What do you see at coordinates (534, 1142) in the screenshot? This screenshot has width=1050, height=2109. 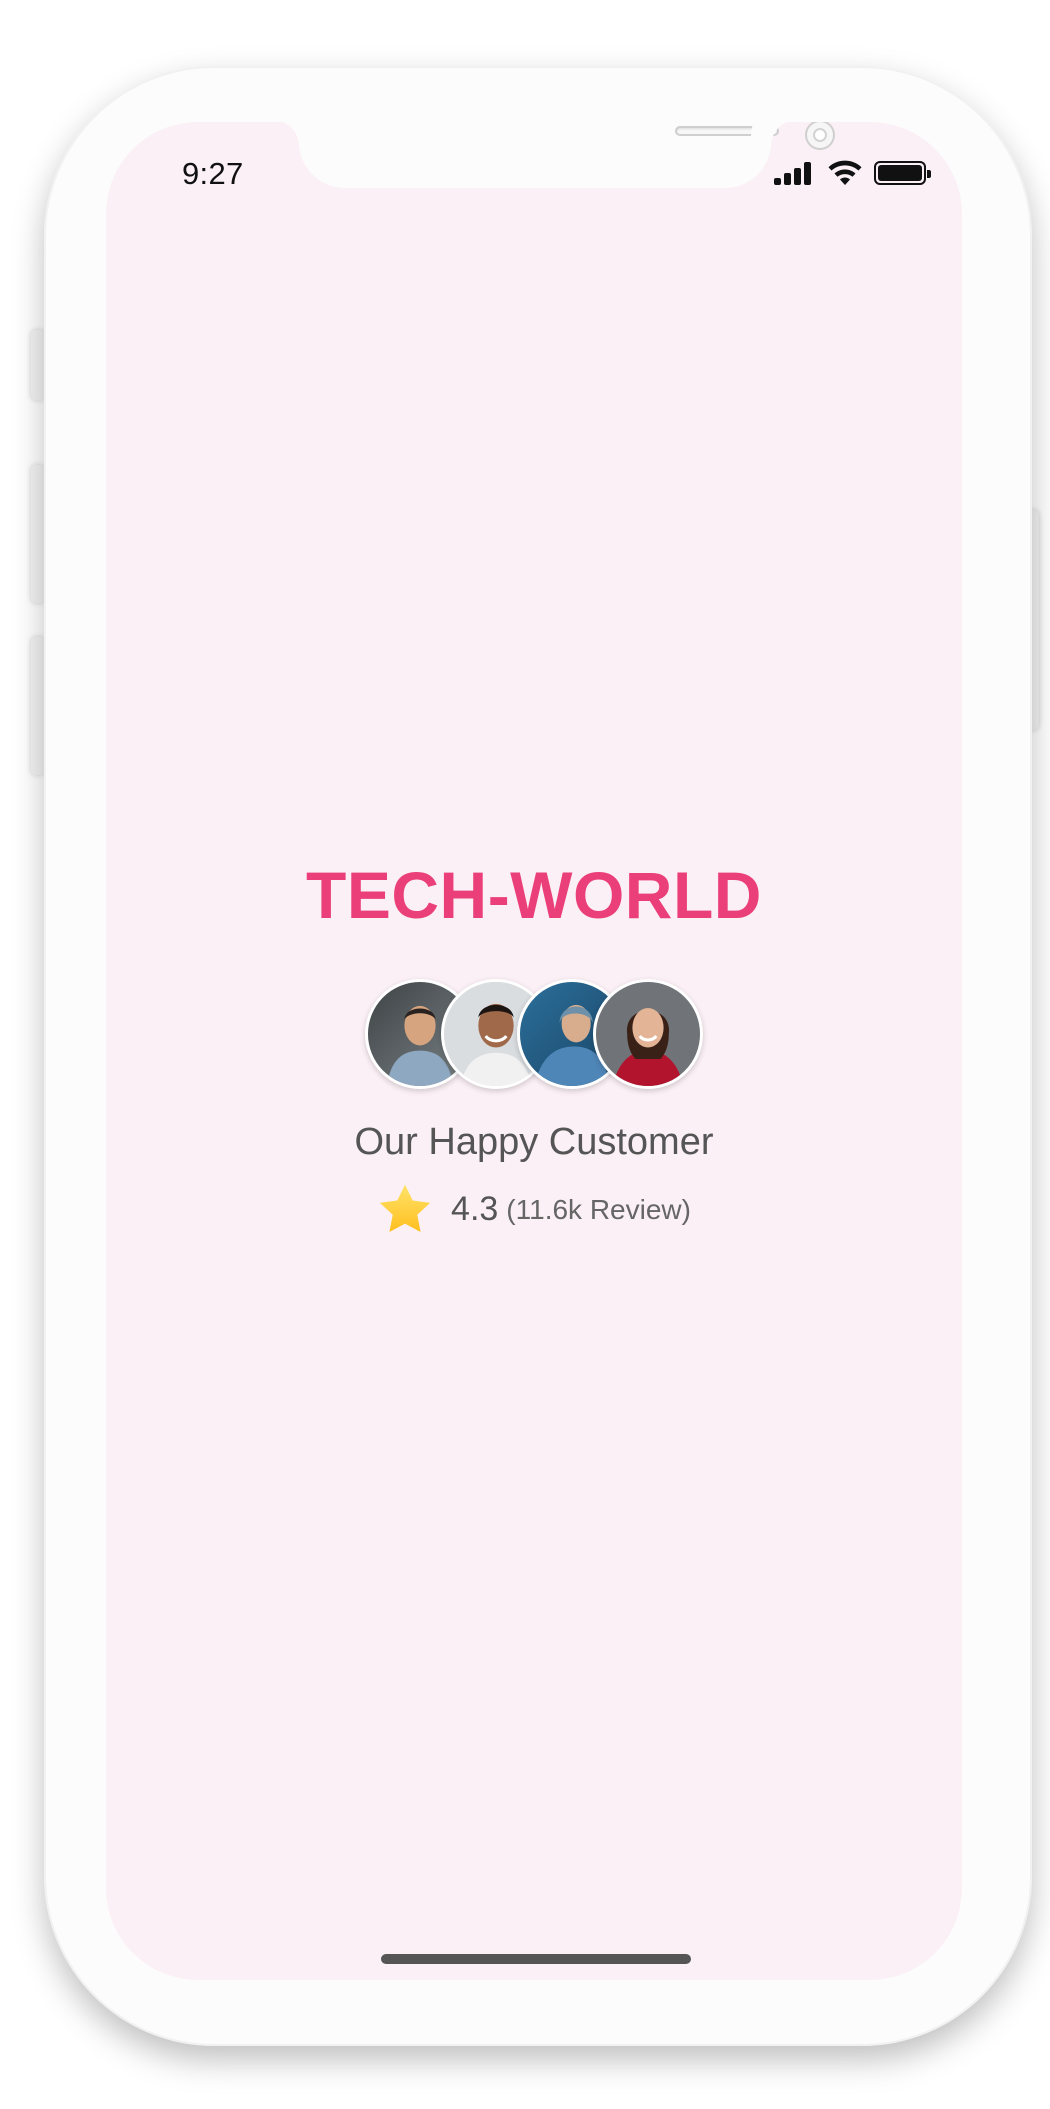 I see `customer-caption: Our Happy Customer` at bounding box center [534, 1142].